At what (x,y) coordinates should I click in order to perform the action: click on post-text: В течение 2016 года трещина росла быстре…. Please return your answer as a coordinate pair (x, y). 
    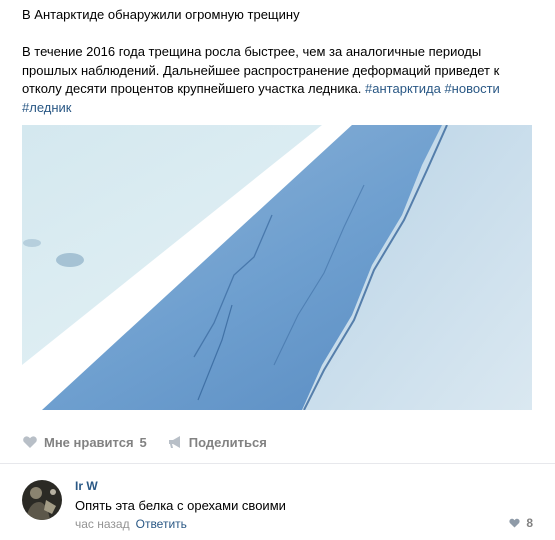
    Looking at the image, I should click on (277, 80).